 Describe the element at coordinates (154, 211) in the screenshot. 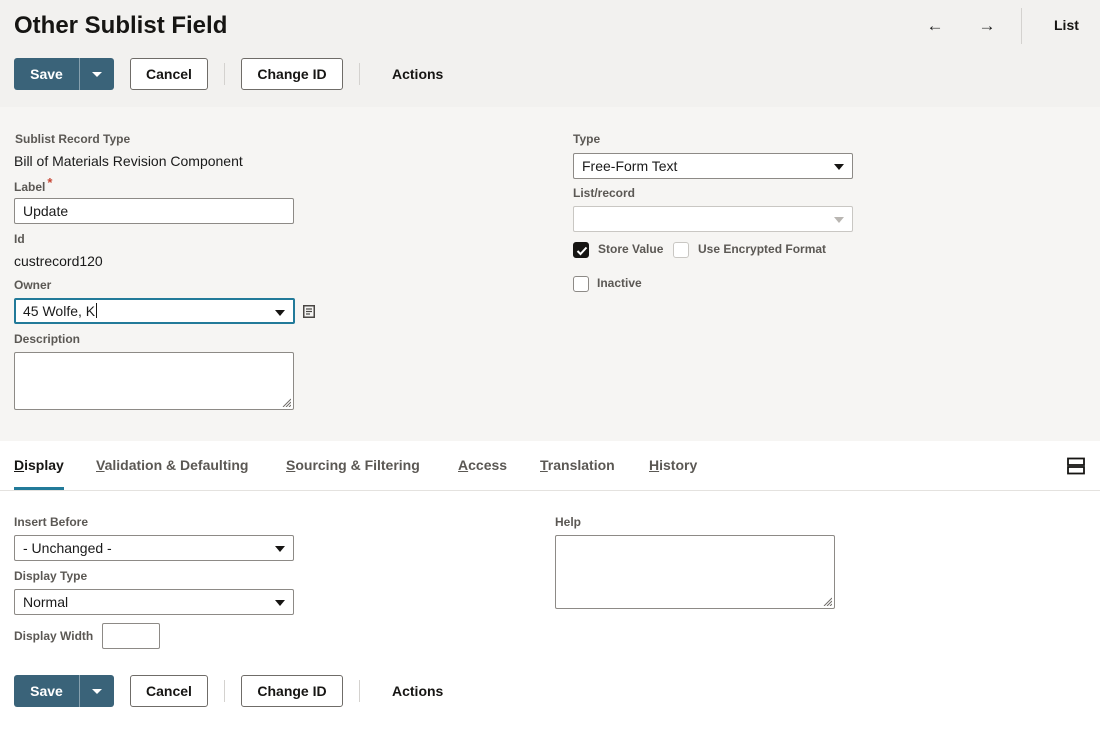

I see `label-input: Update` at that location.